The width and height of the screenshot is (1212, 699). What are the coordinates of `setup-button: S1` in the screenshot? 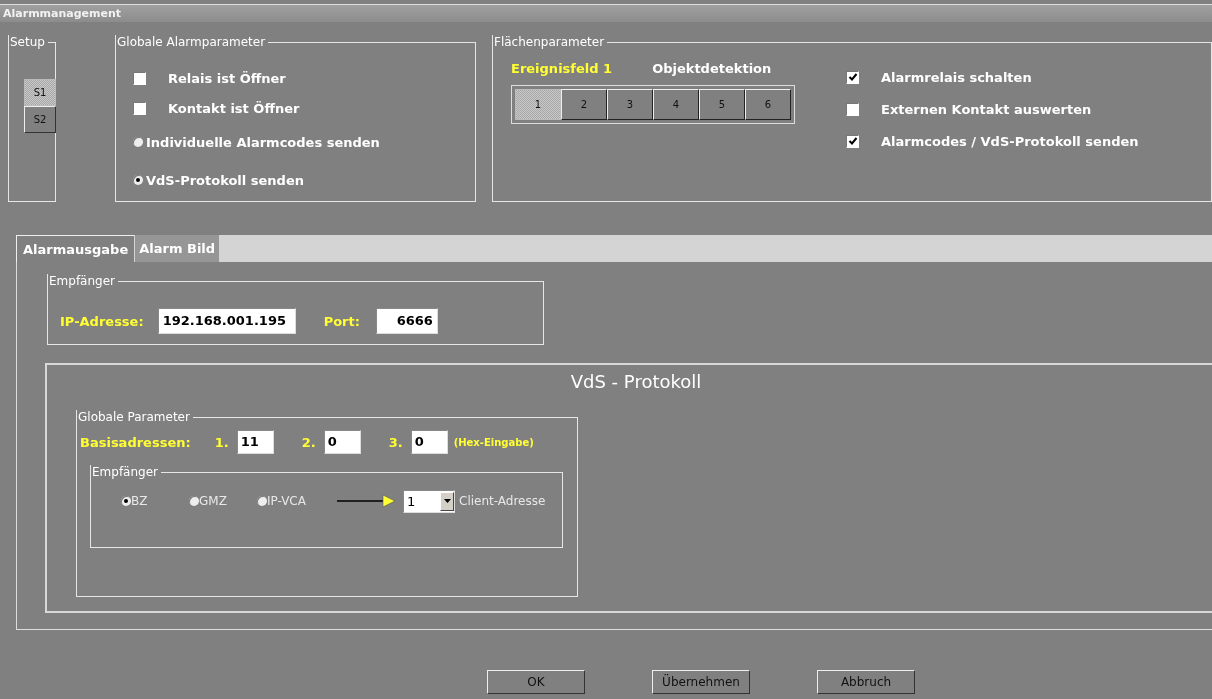 It's located at (40, 92).